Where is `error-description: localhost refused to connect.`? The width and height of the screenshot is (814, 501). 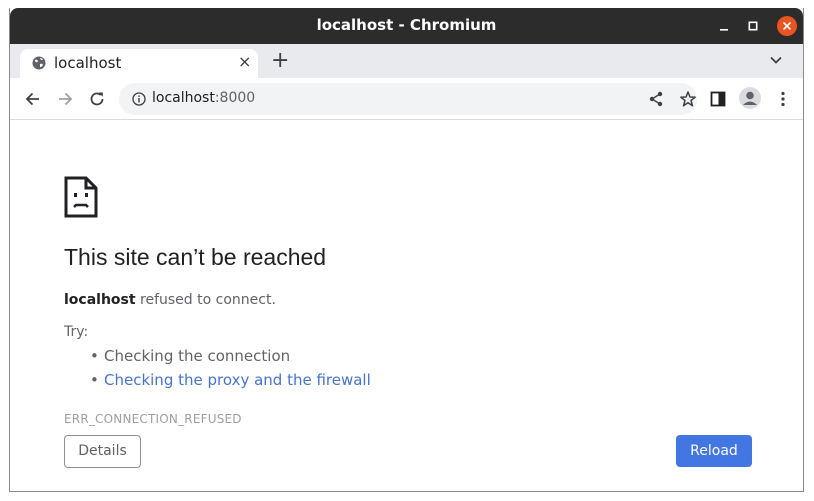
error-description: localhost refused to connect. is located at coordinates (170, 300).